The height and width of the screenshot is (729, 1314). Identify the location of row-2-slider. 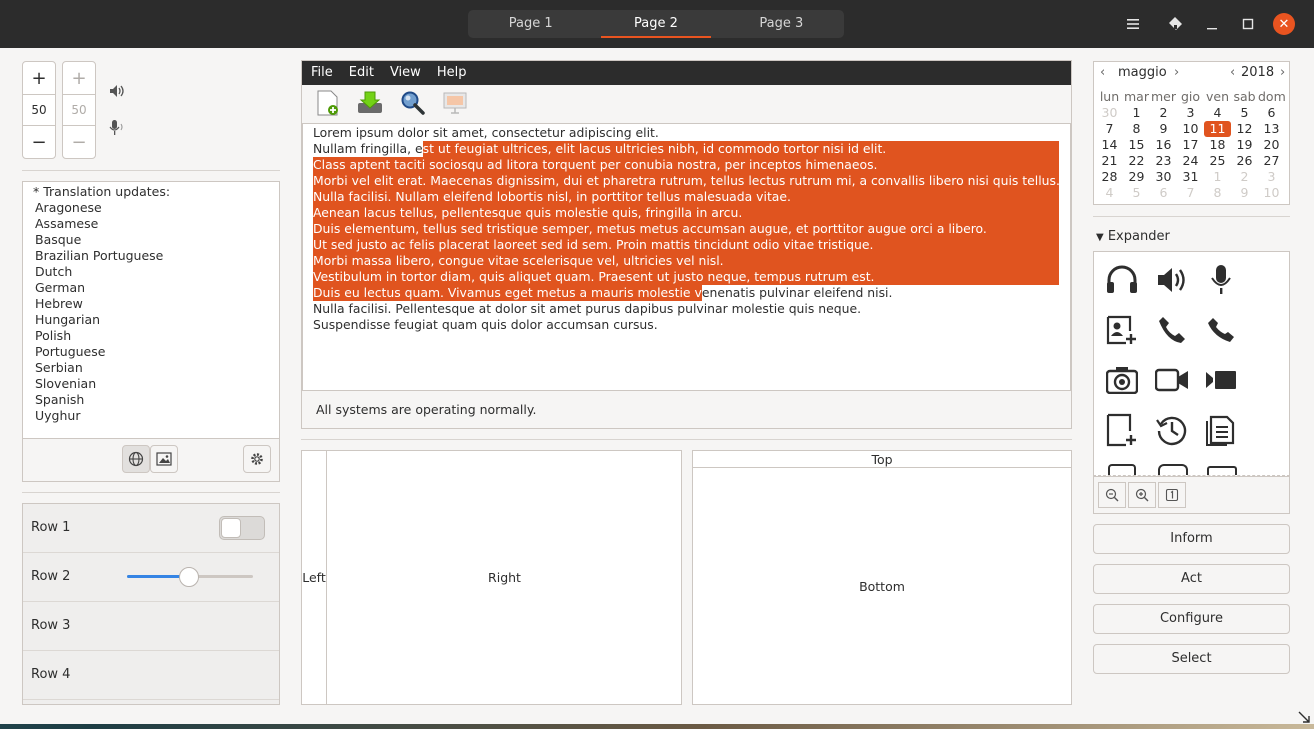
(190, 577).